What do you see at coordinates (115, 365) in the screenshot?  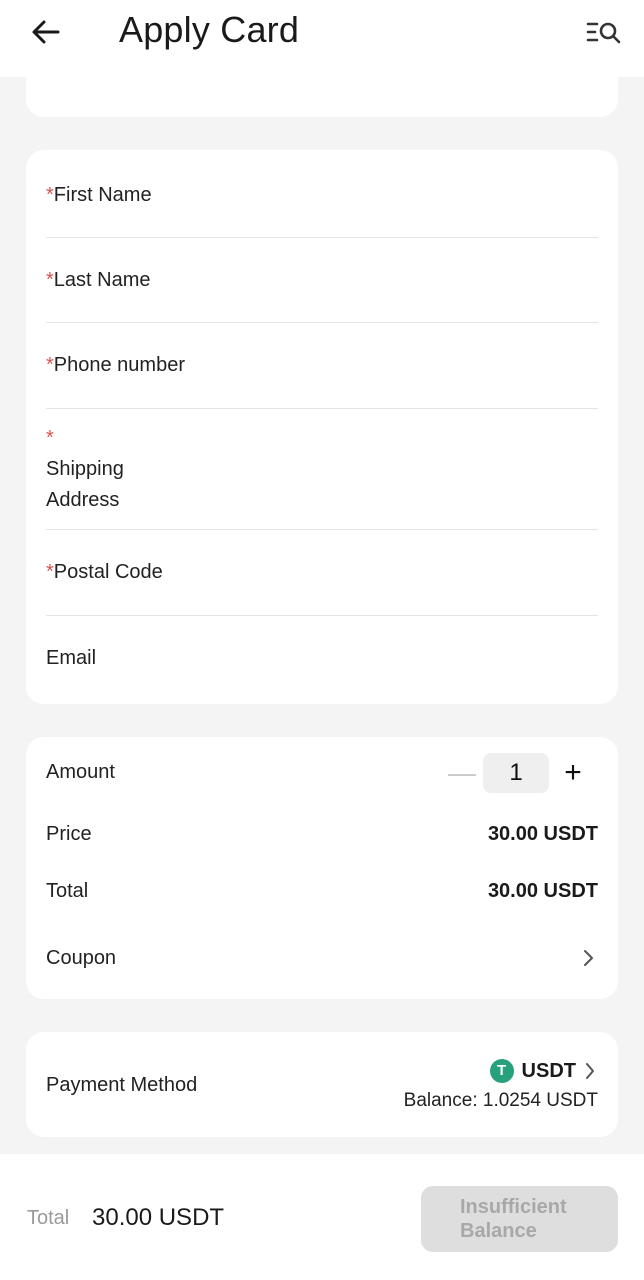 I see `phone-number-label: *Phone number` at bounding box center [115, 365].